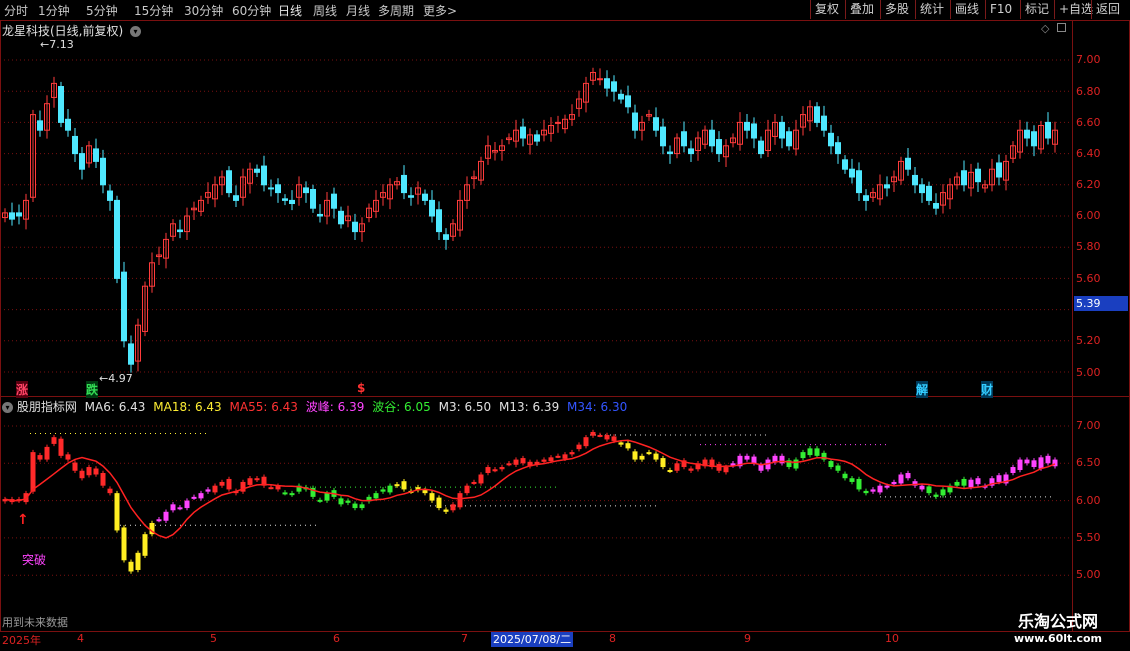  I want to click on y-tick: 6.60, so click(1088, 122).